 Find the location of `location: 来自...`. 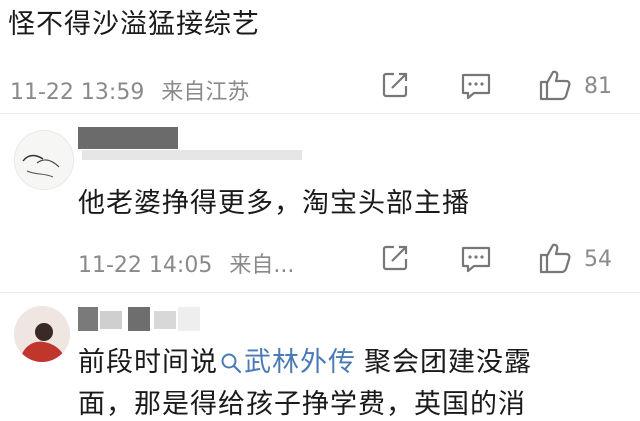

location: 来自... is located at coordinates (262, 265).